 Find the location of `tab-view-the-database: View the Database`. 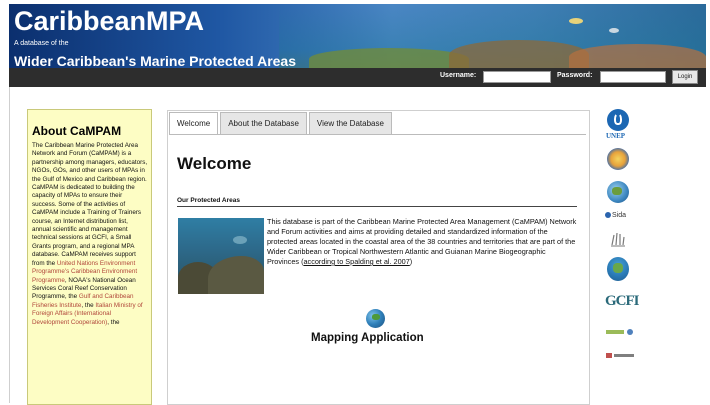

tab-view-the-database: View the Database is located at coordinates (350, 123).